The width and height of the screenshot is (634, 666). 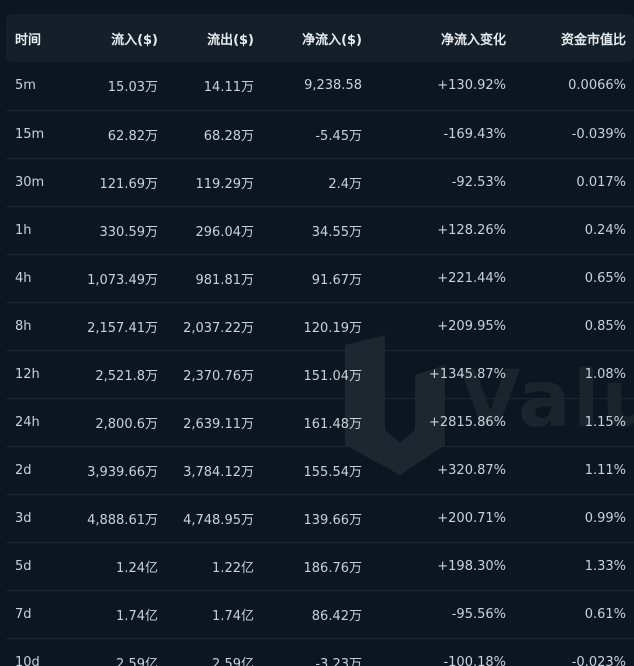 I want to click on cell-market-cap-ratio: 0.0066%, so click(x=597, y=86).